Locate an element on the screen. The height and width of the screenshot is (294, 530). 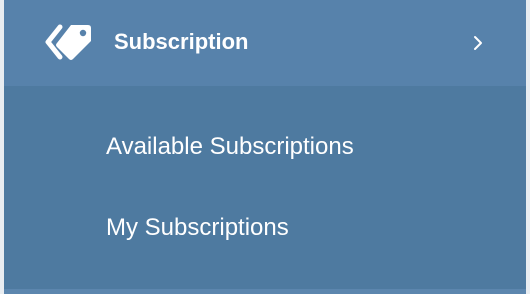
chevron-right-icon is located at coordinates (478, 43).